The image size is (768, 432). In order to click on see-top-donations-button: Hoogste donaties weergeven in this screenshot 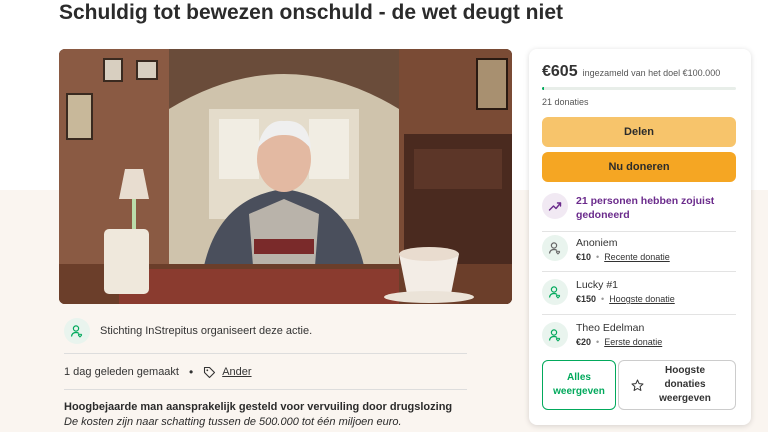, I will do `click(677, 385)`.